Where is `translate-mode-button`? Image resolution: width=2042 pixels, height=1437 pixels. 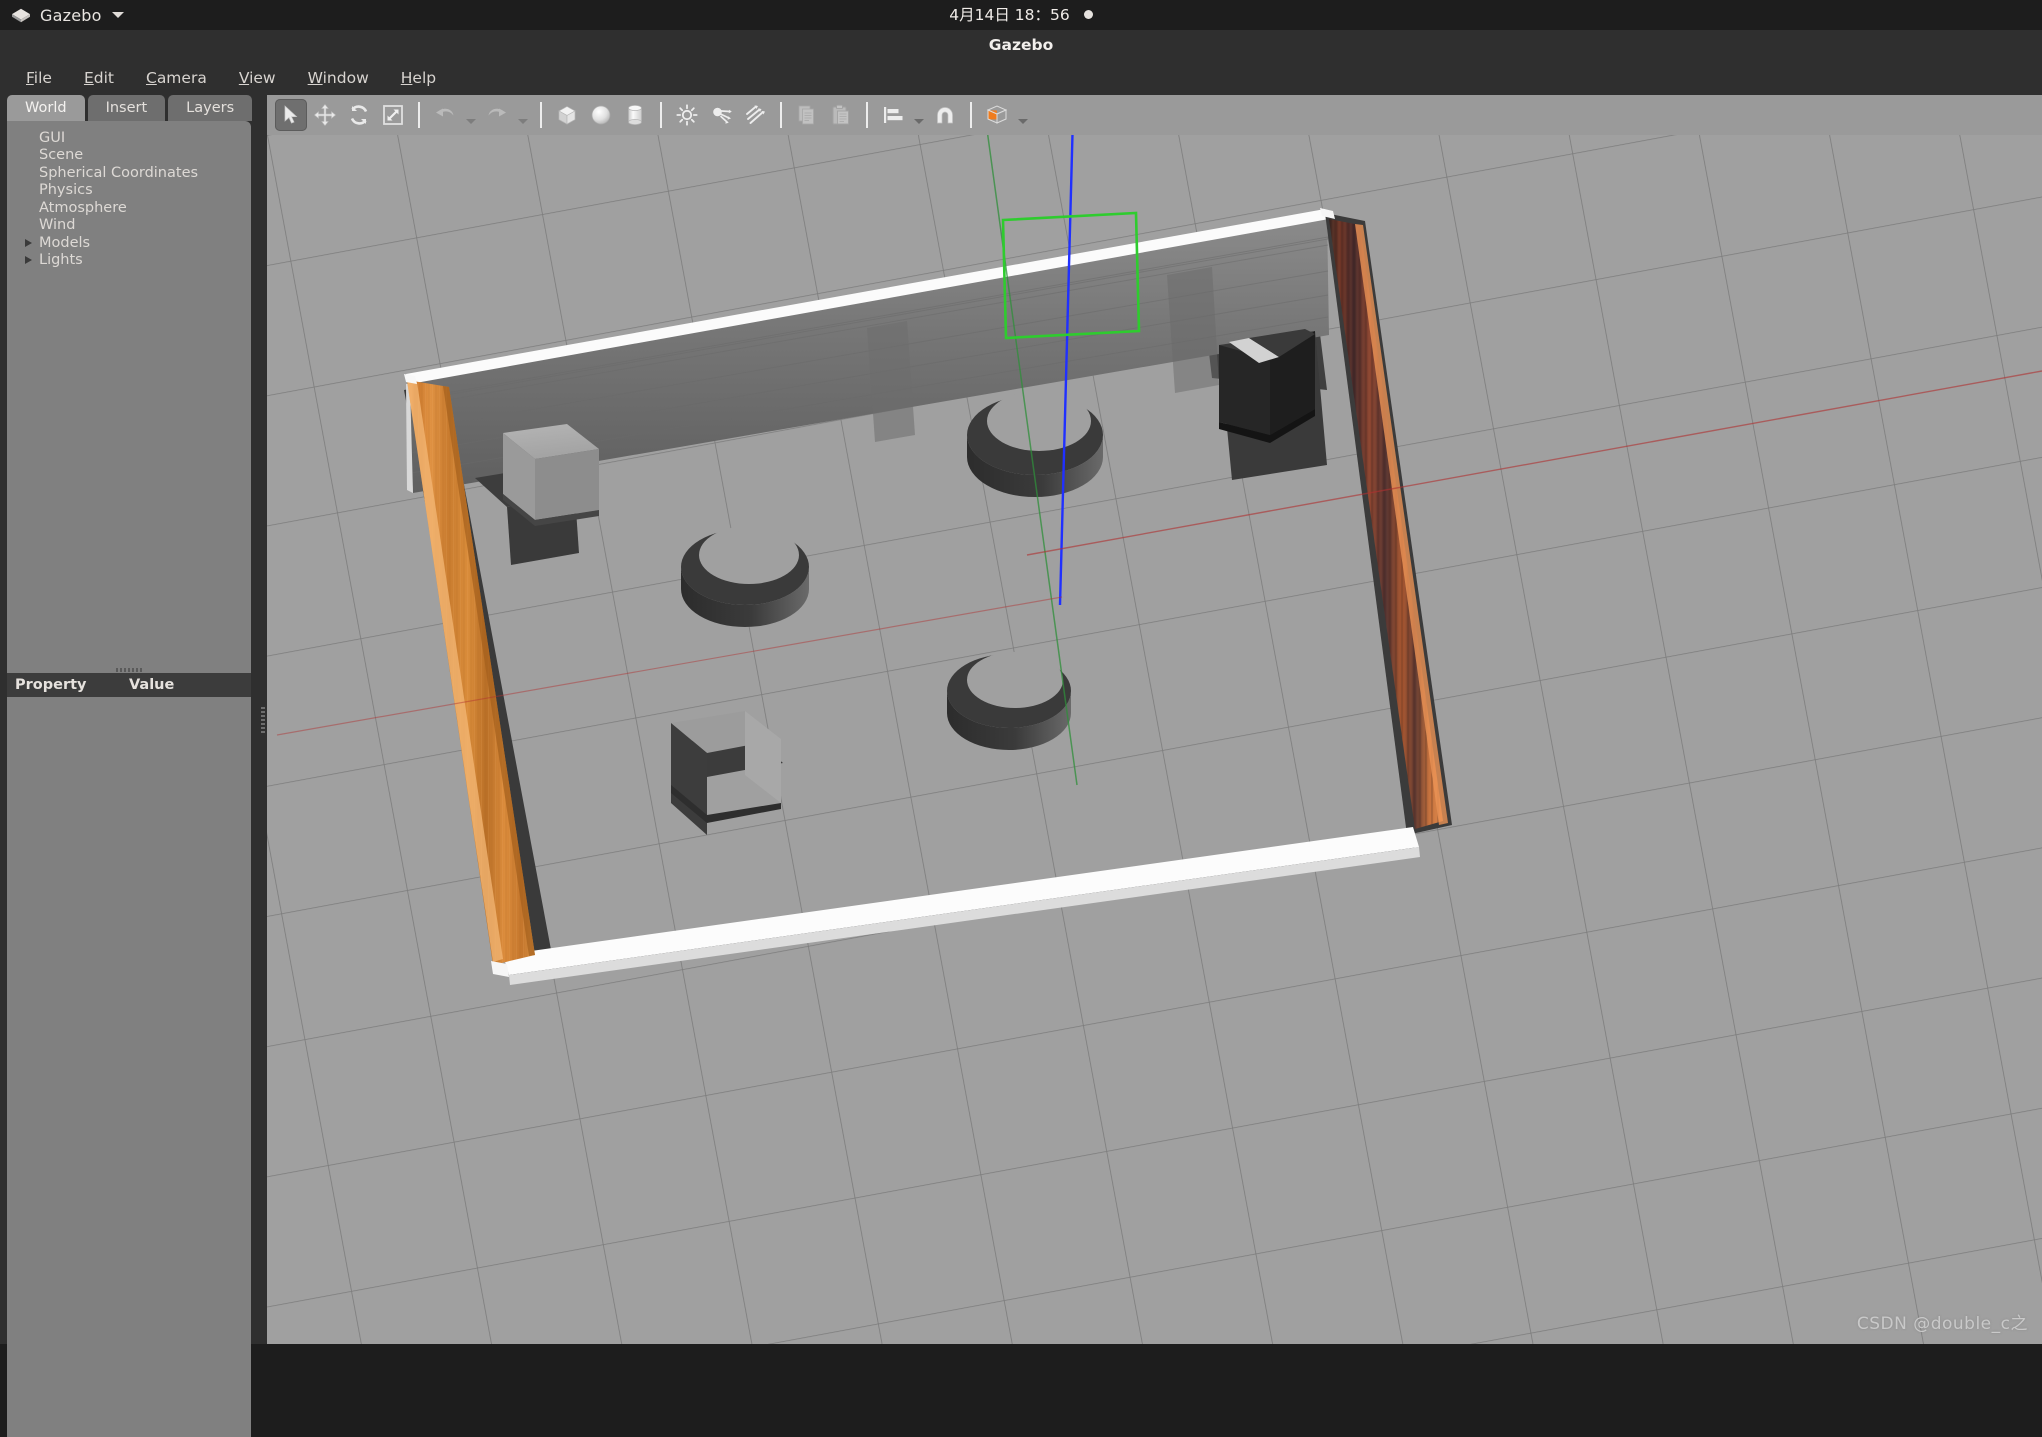 translate-mode-button is located at coordinates (325, 115).